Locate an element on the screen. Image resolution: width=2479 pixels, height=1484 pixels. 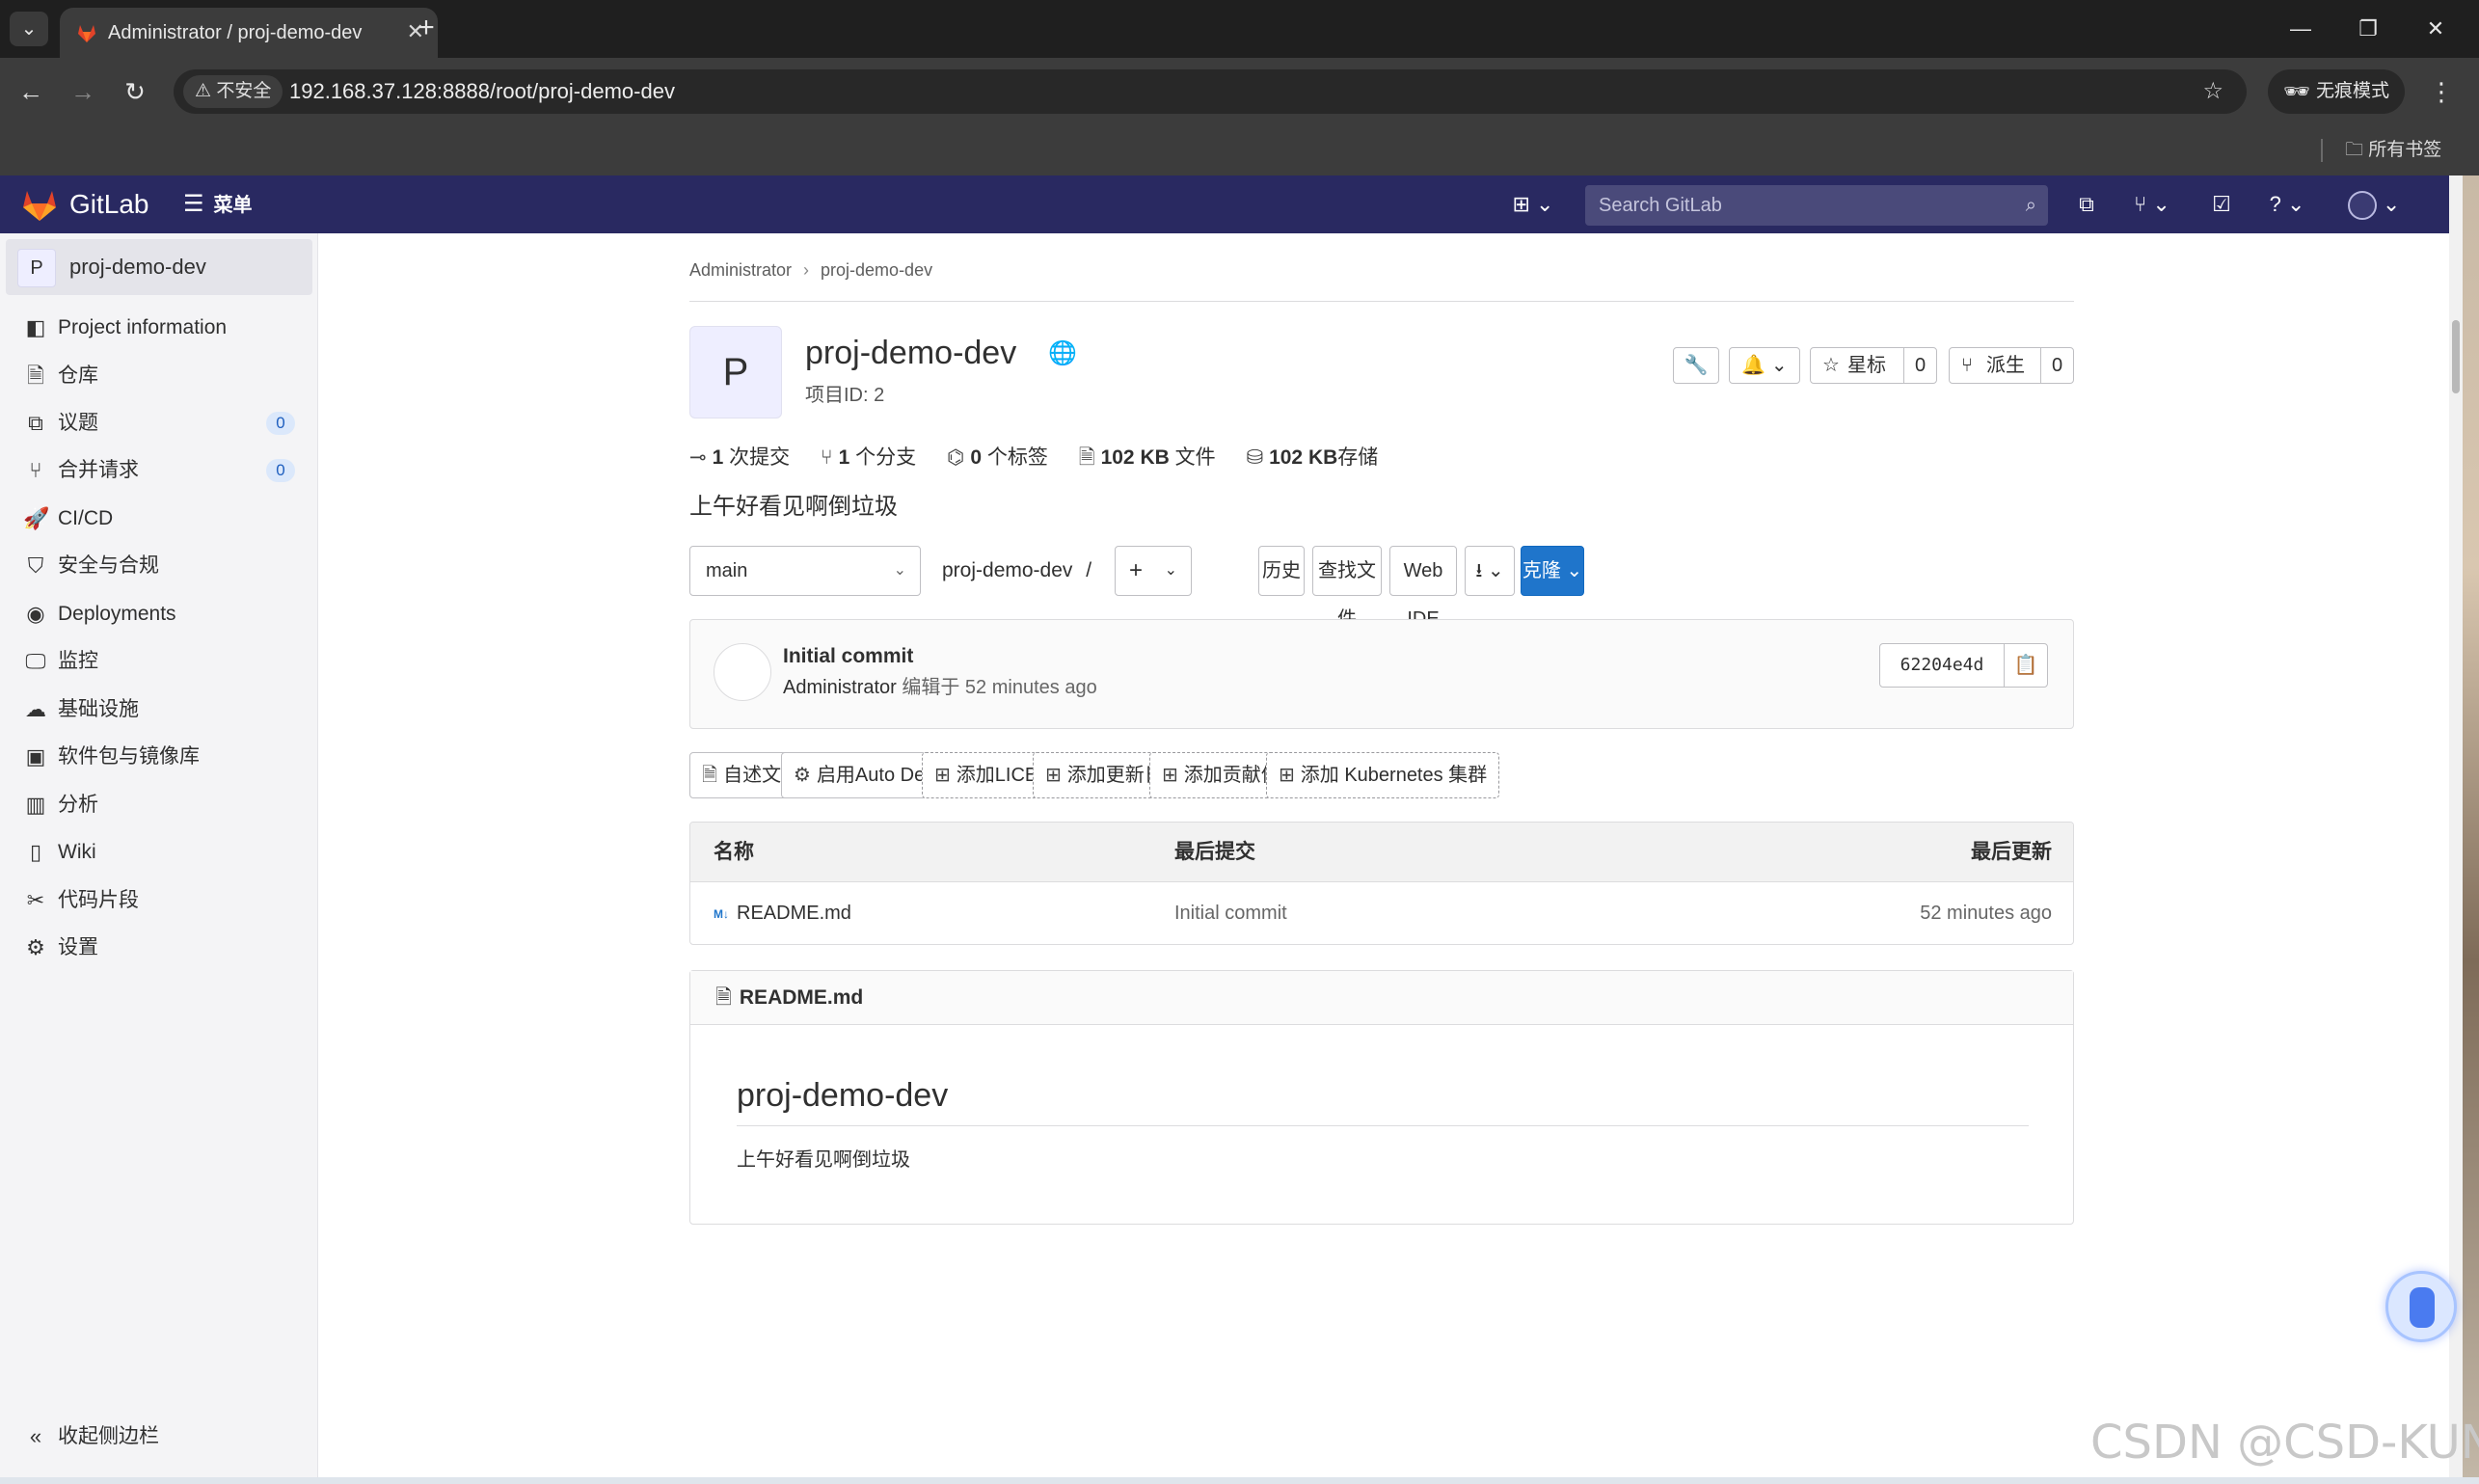
issues-nav-icon: ⧉ is located at coordinates (2086, 204).